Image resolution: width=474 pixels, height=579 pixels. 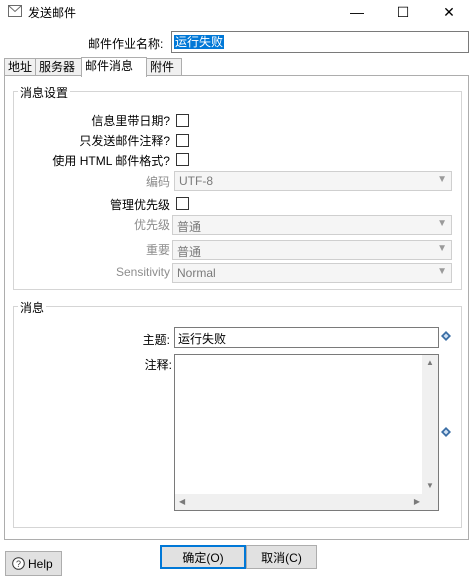 I want to click on scroll-right-icon: ▶, so click(x=417, y=501).